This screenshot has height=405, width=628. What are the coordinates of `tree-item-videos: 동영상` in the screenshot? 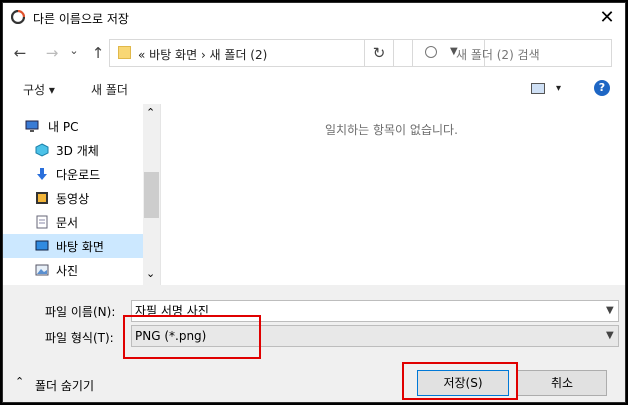 It's located at (73, 198).